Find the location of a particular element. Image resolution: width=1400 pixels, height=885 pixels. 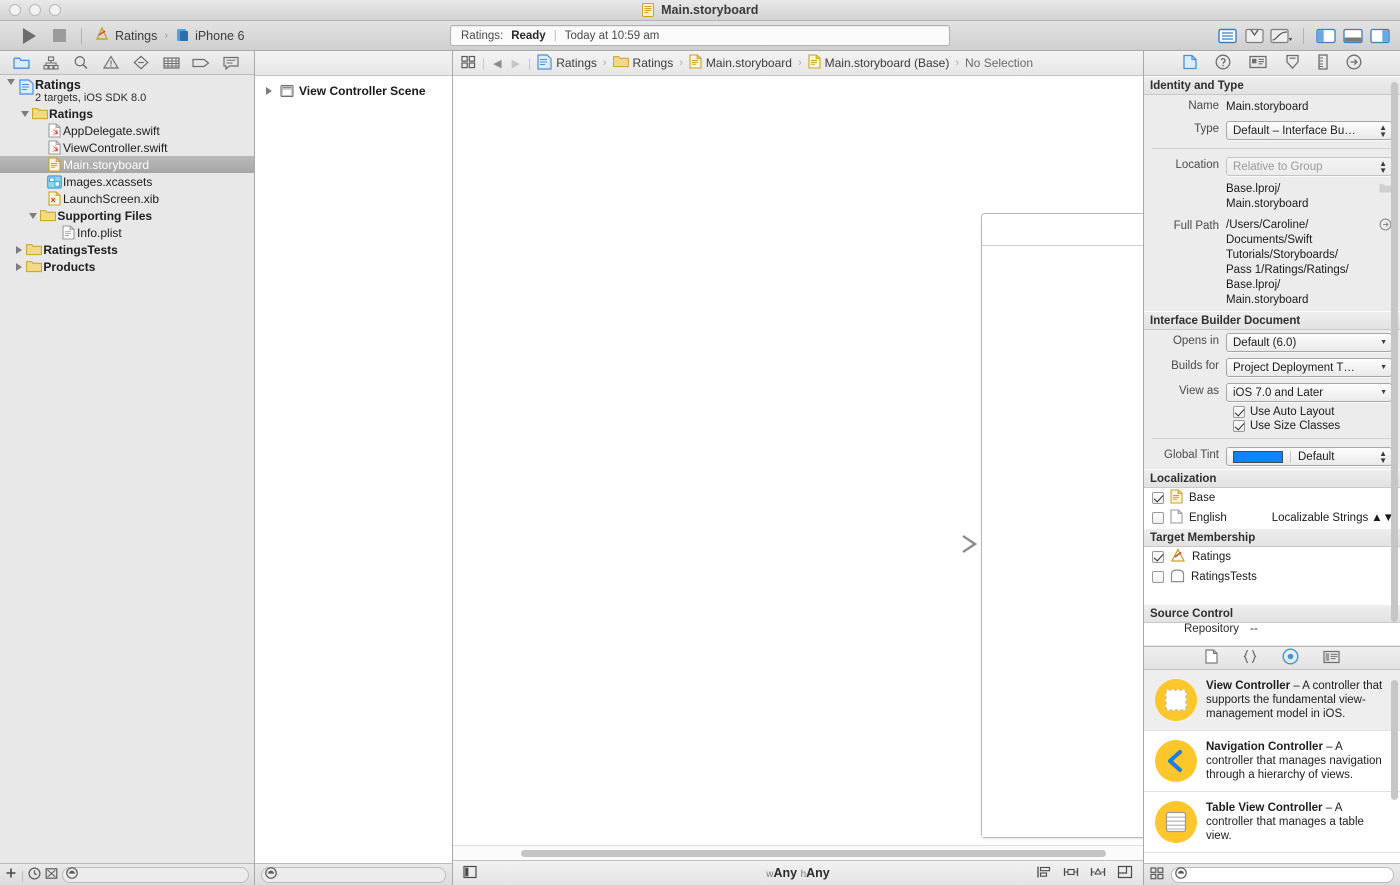

back-button: ◀ is located at coordinates (497, 63).